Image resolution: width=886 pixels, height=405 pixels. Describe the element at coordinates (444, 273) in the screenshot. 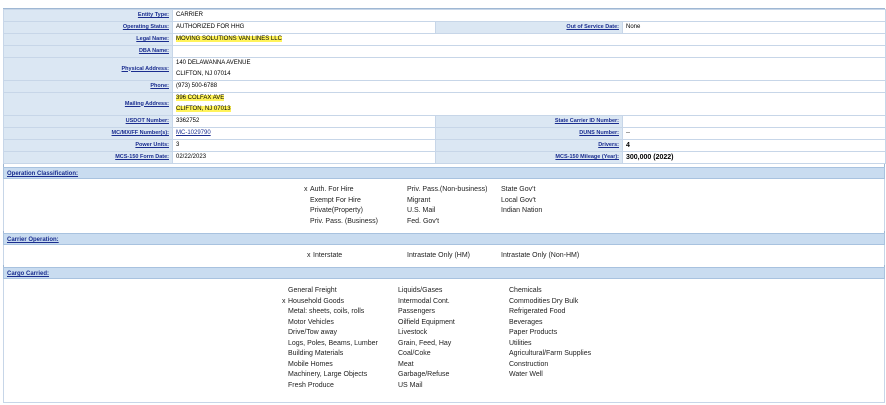

I see `cargo-carried-header: Cargo Carried:` at that location.